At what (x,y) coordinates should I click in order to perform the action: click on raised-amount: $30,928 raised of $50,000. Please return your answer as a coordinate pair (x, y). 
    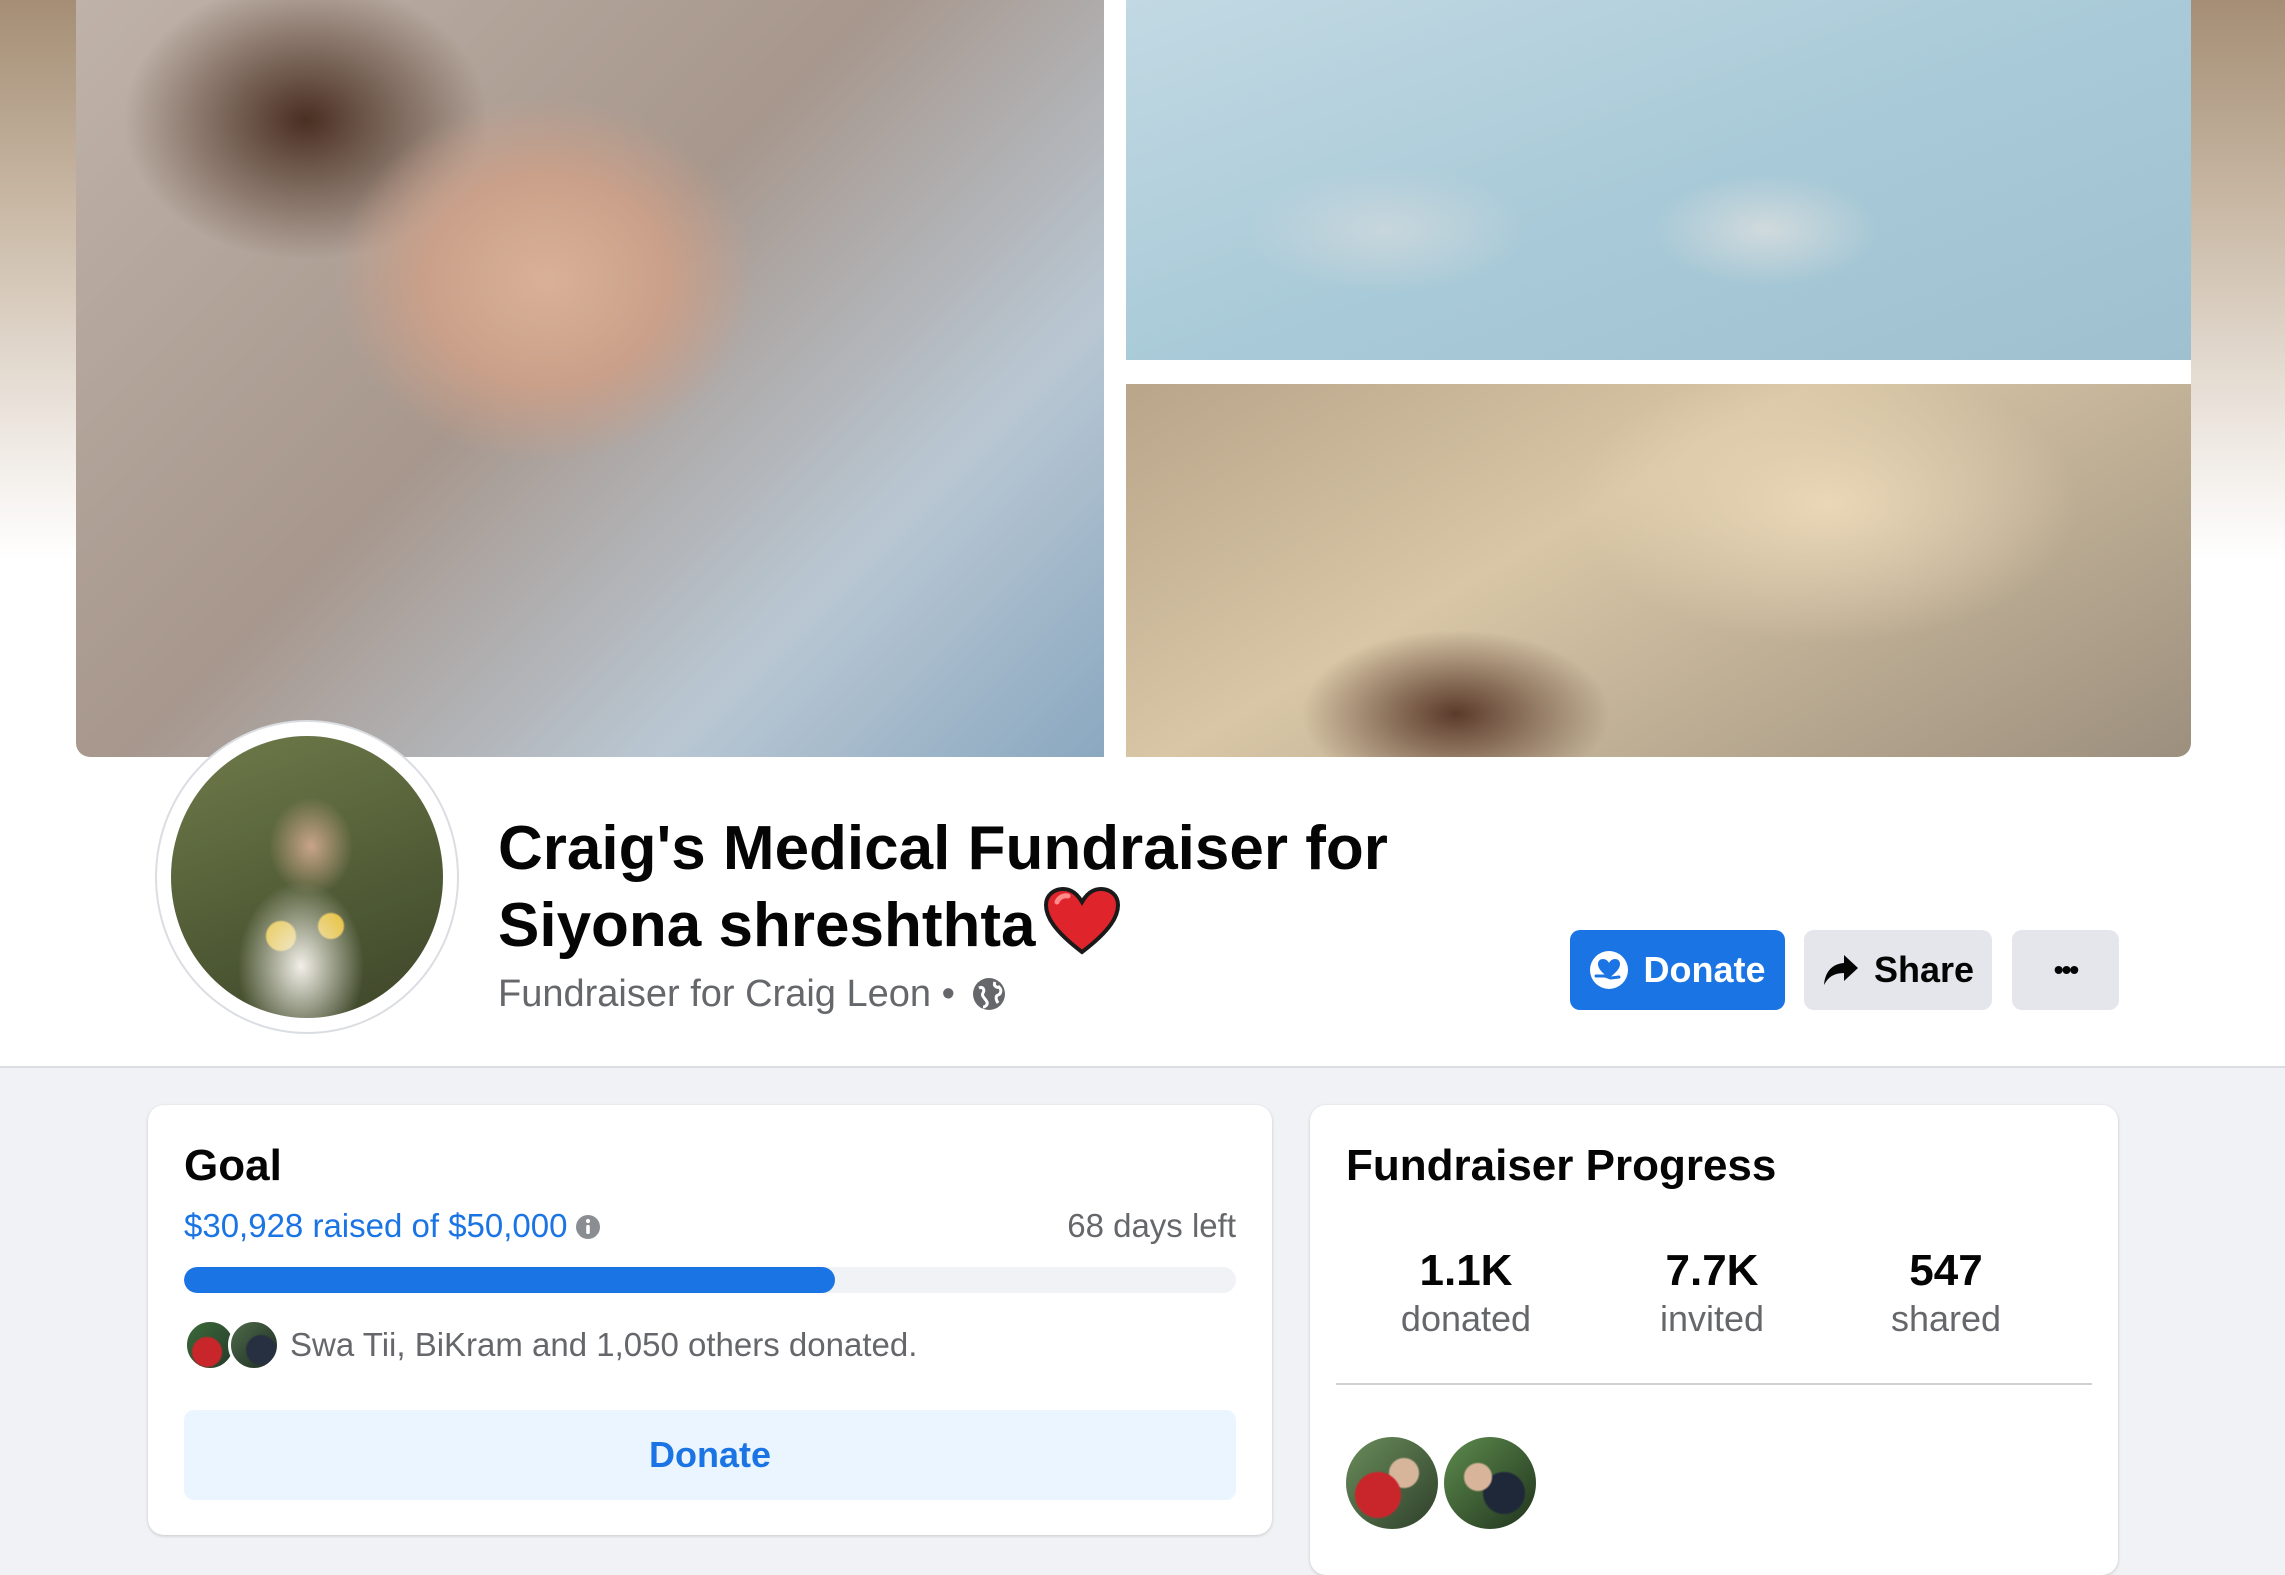
    Looking at the image, I should click on (392, 1226).